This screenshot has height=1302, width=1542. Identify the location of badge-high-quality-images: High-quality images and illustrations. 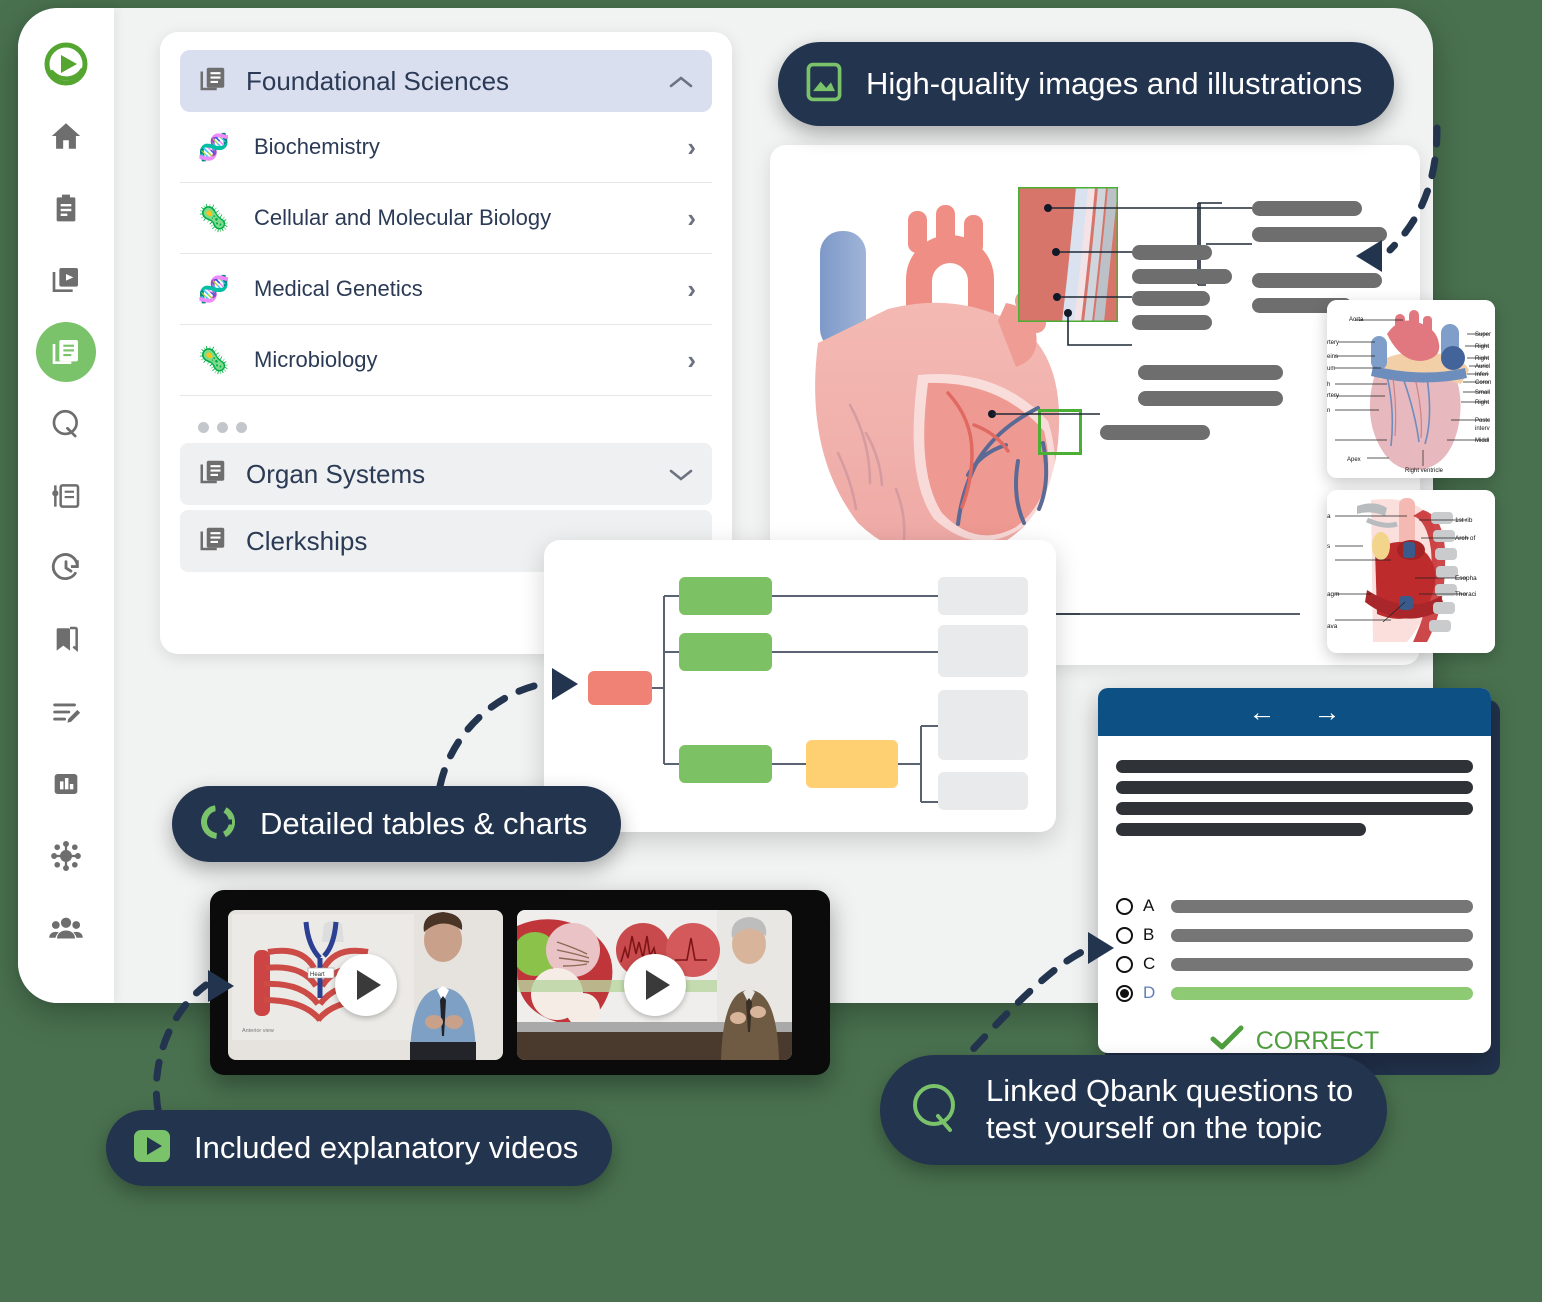
(1086, 84).